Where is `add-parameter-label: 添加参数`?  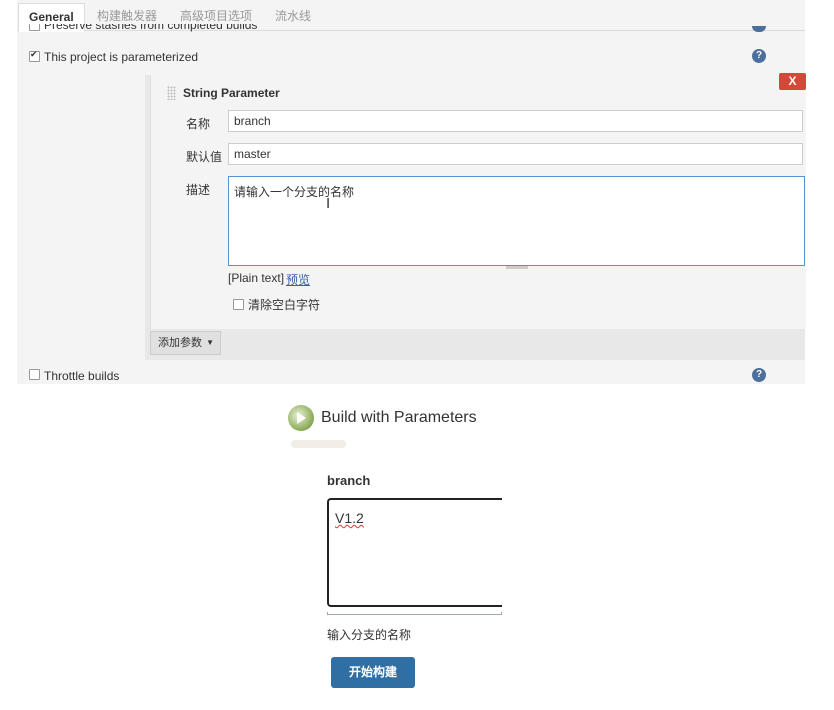
add-parameter-label: 添加参数 is located at coordinates (180, 343).